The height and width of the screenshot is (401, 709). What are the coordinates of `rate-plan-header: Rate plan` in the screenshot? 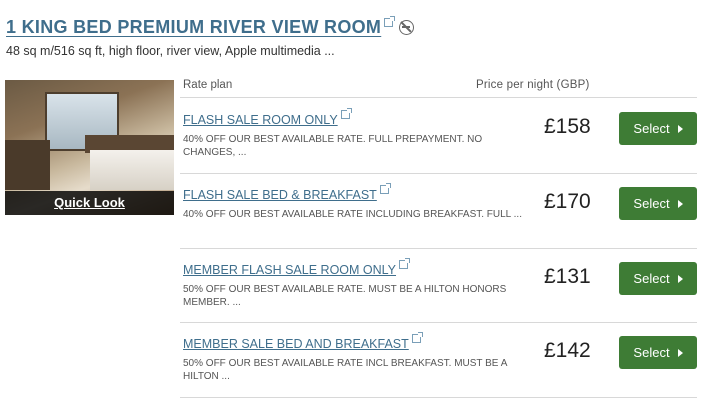 It's located at (208, 85).